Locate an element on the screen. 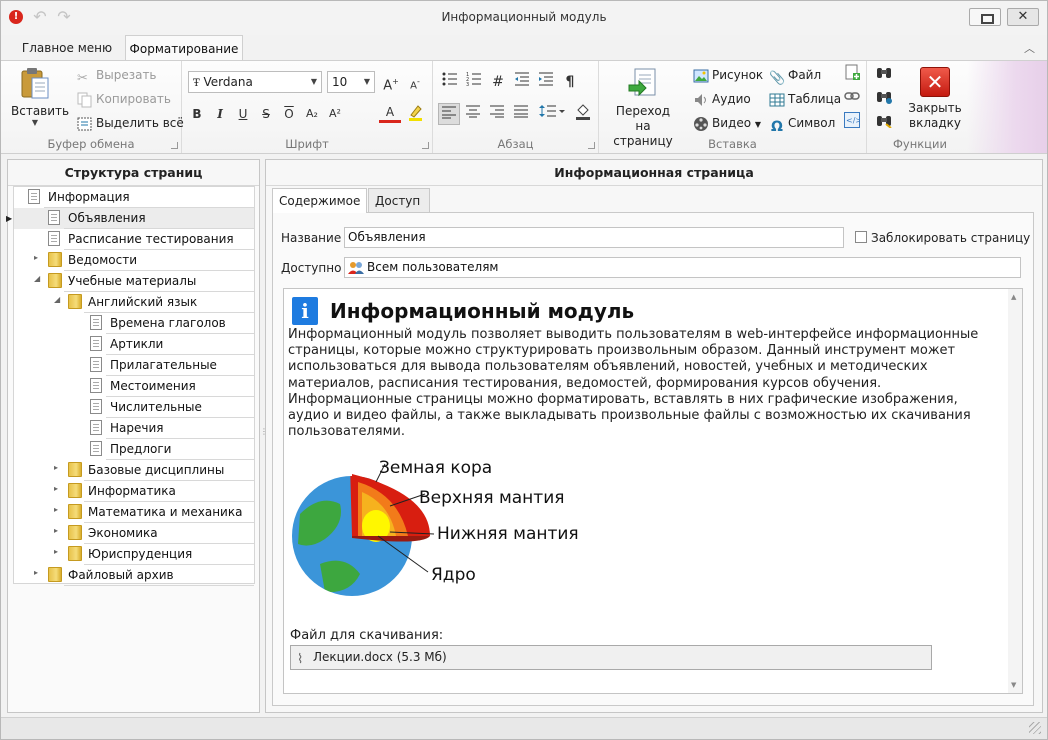 The height and width of the screenshot is (740, 1048). bullet-list-button is located at coordinates (450, 82).